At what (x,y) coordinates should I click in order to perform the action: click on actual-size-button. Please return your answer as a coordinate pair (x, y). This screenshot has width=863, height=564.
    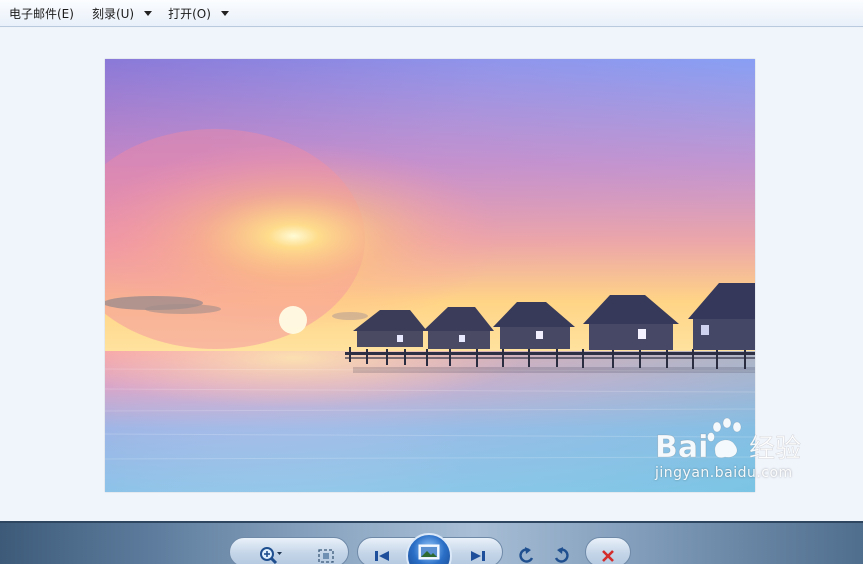
    Looking at the image, I should click on (326, 554).